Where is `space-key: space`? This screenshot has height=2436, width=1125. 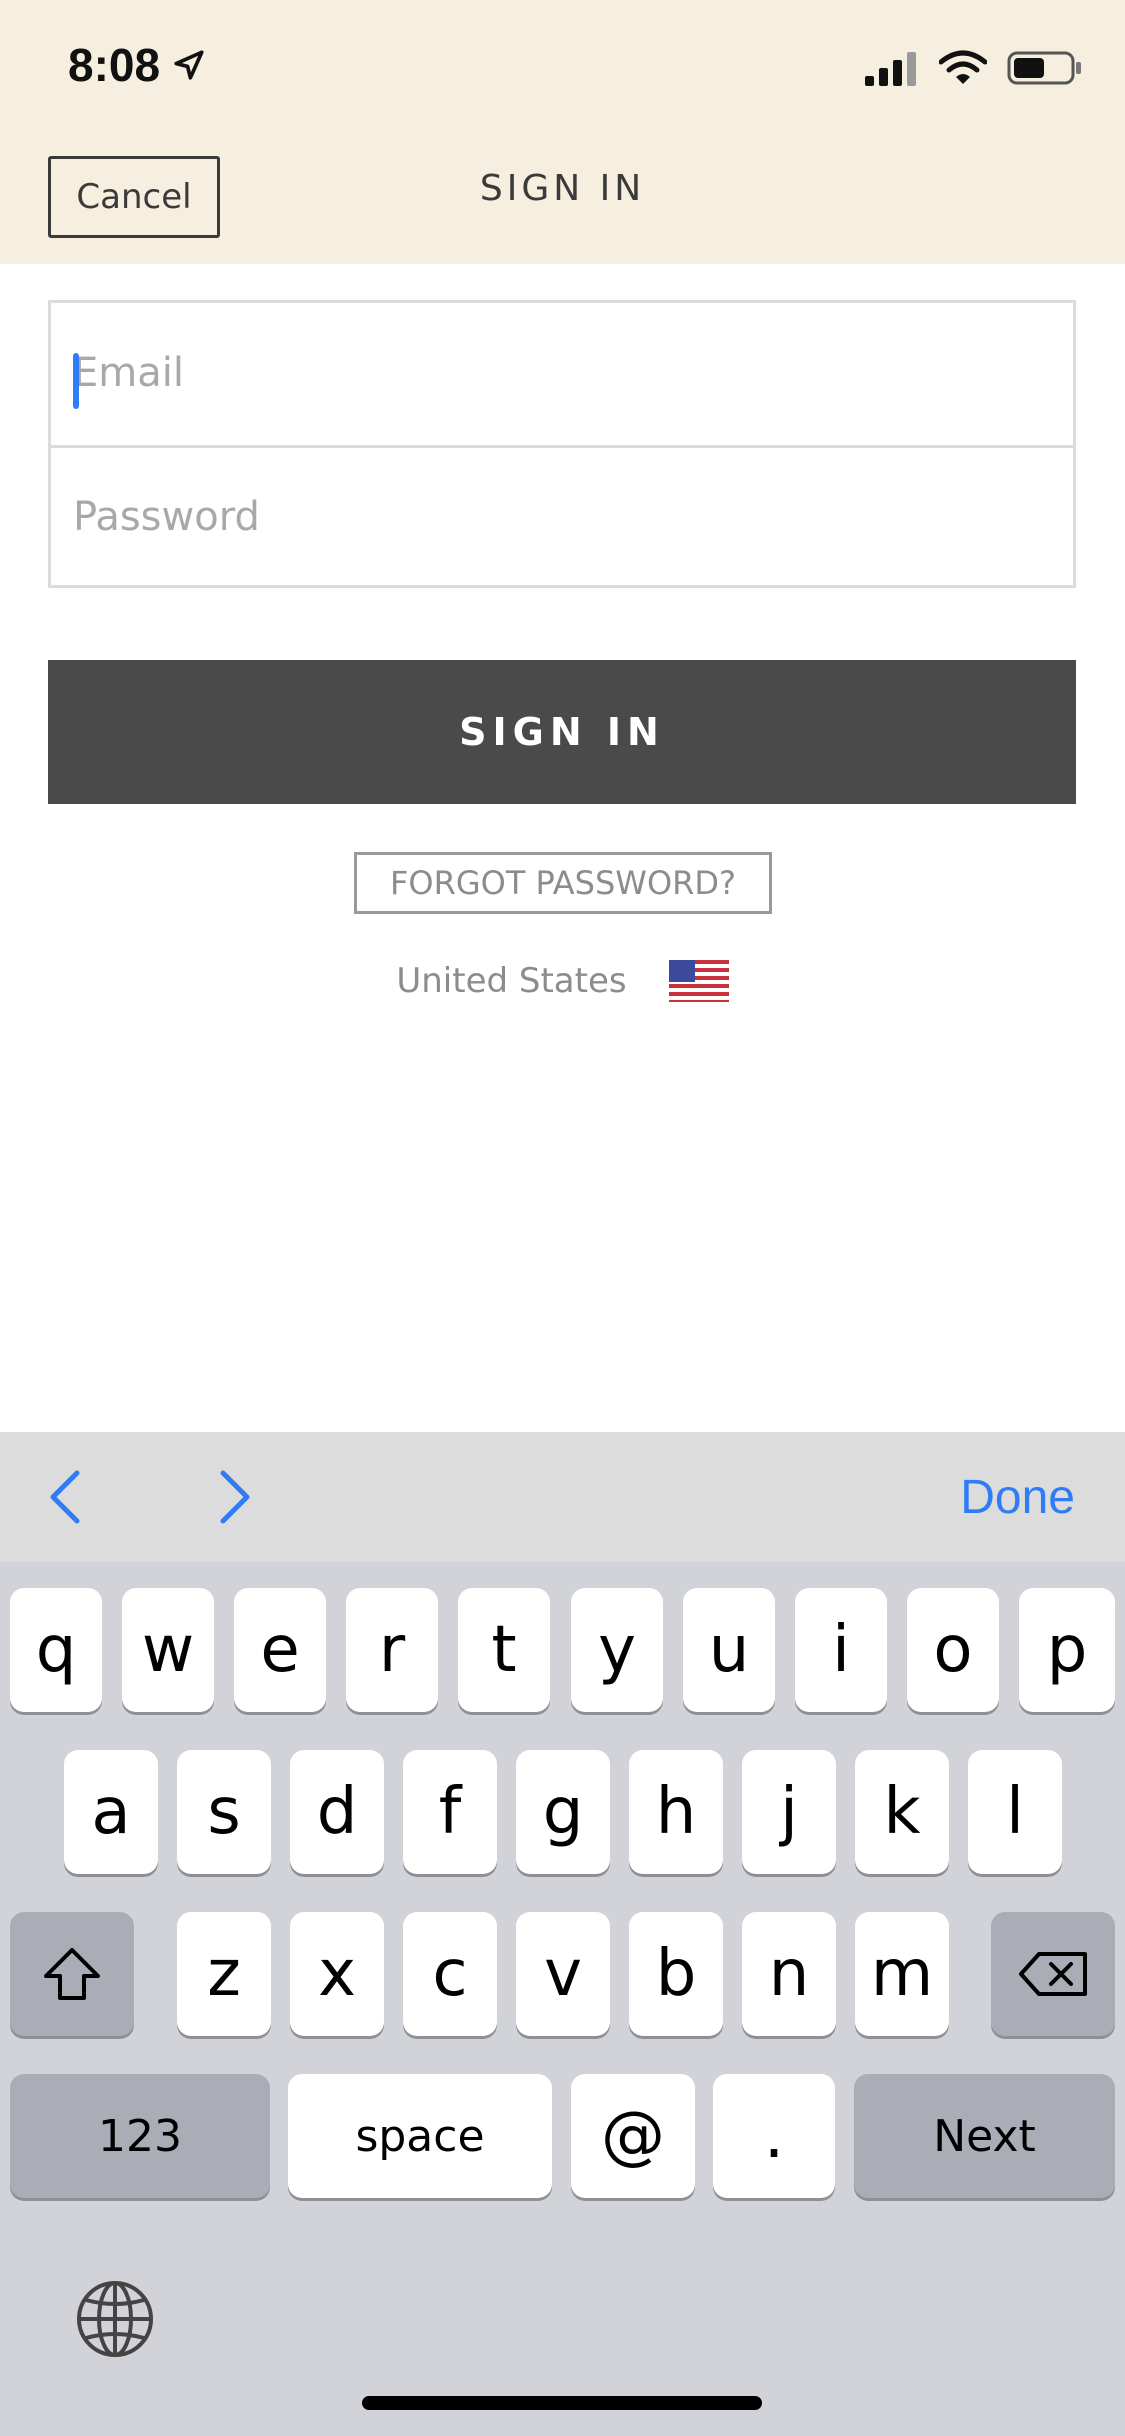
space-key: space is located at coordinates (420, 2136).